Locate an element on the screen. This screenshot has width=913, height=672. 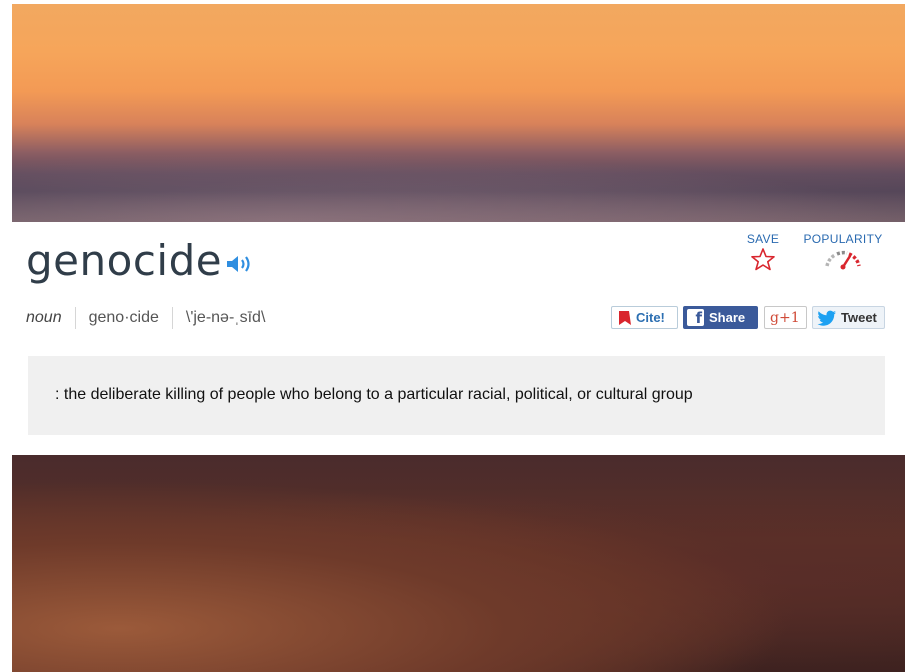
syllables: geno·cide is located at coordinates (123, 317).